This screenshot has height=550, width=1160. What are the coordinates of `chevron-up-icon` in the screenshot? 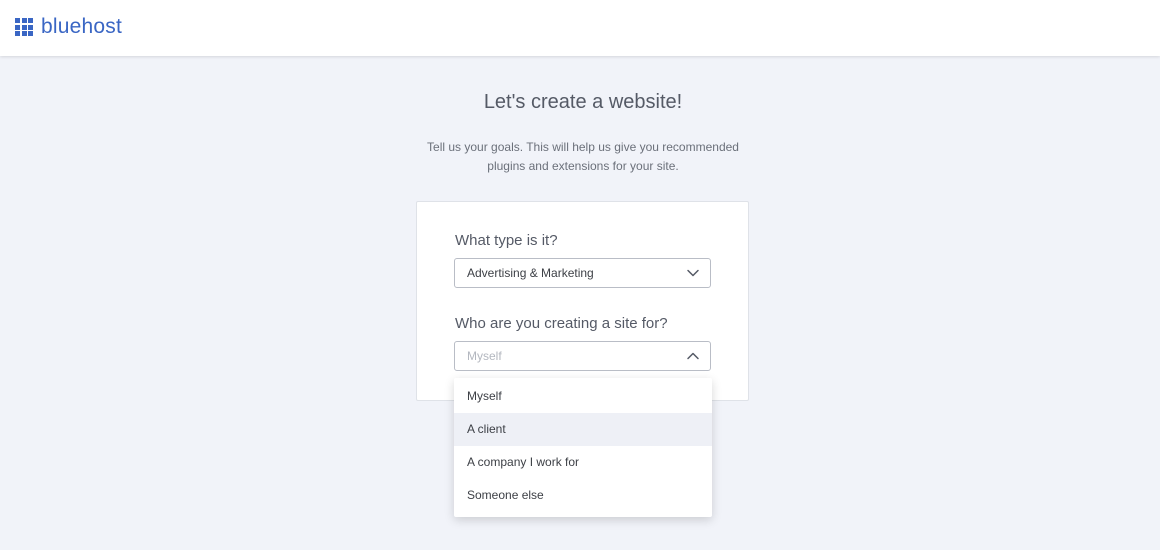 It's located at (693, 356).